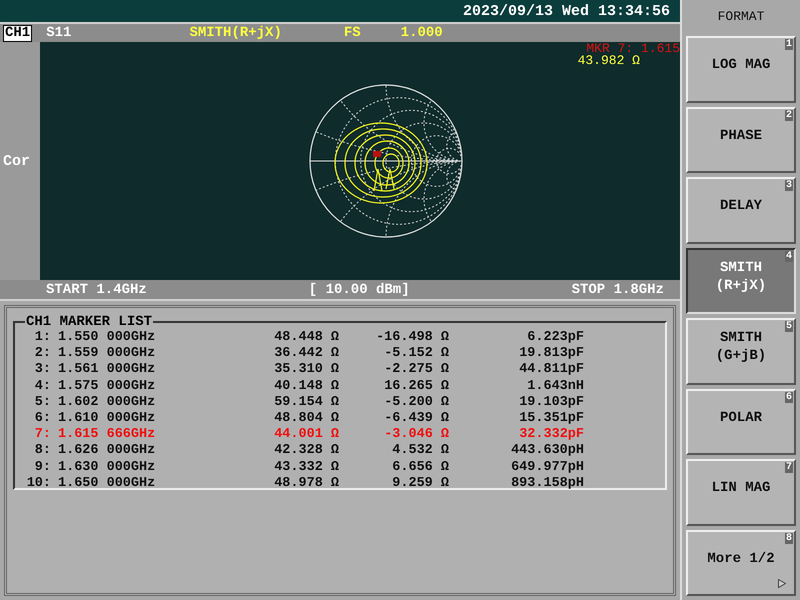  Describe the element at coordinates (306, 386) in the screenshot. I see `marker-resistance: 40.148 Ω` at that location.